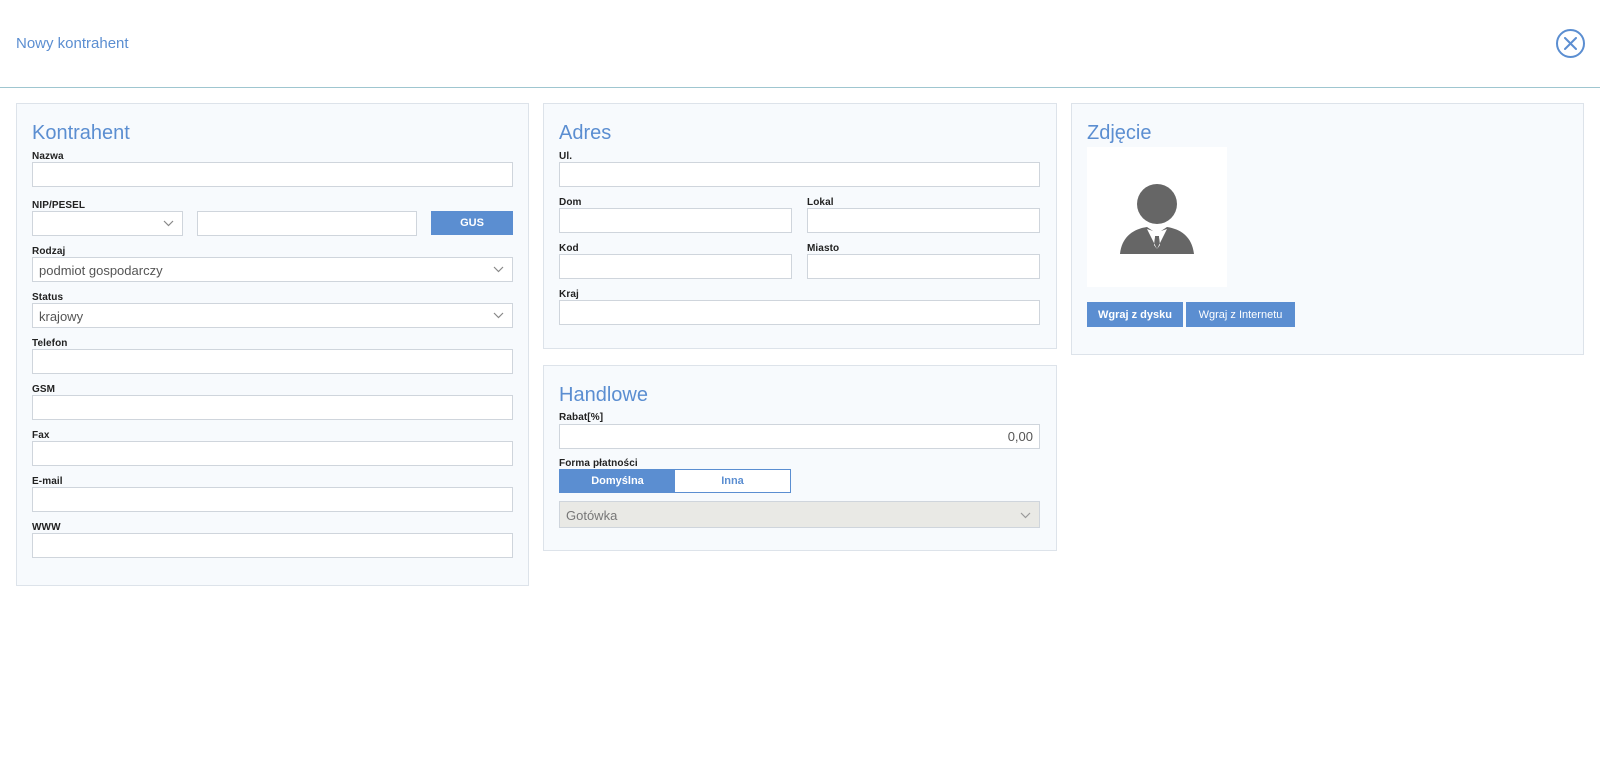 This screenshot has width=1600, height=763. Describe the element at coordinates (272, 174) in the screenshot. I see `nazwa-input` at that location.